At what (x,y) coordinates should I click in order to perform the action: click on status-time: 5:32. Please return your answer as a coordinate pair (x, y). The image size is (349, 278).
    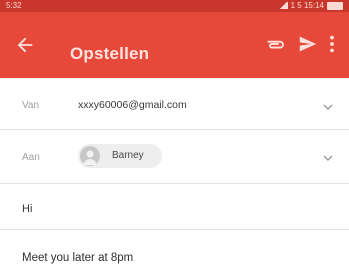
    Looking at the image, I should click on (14, 5).